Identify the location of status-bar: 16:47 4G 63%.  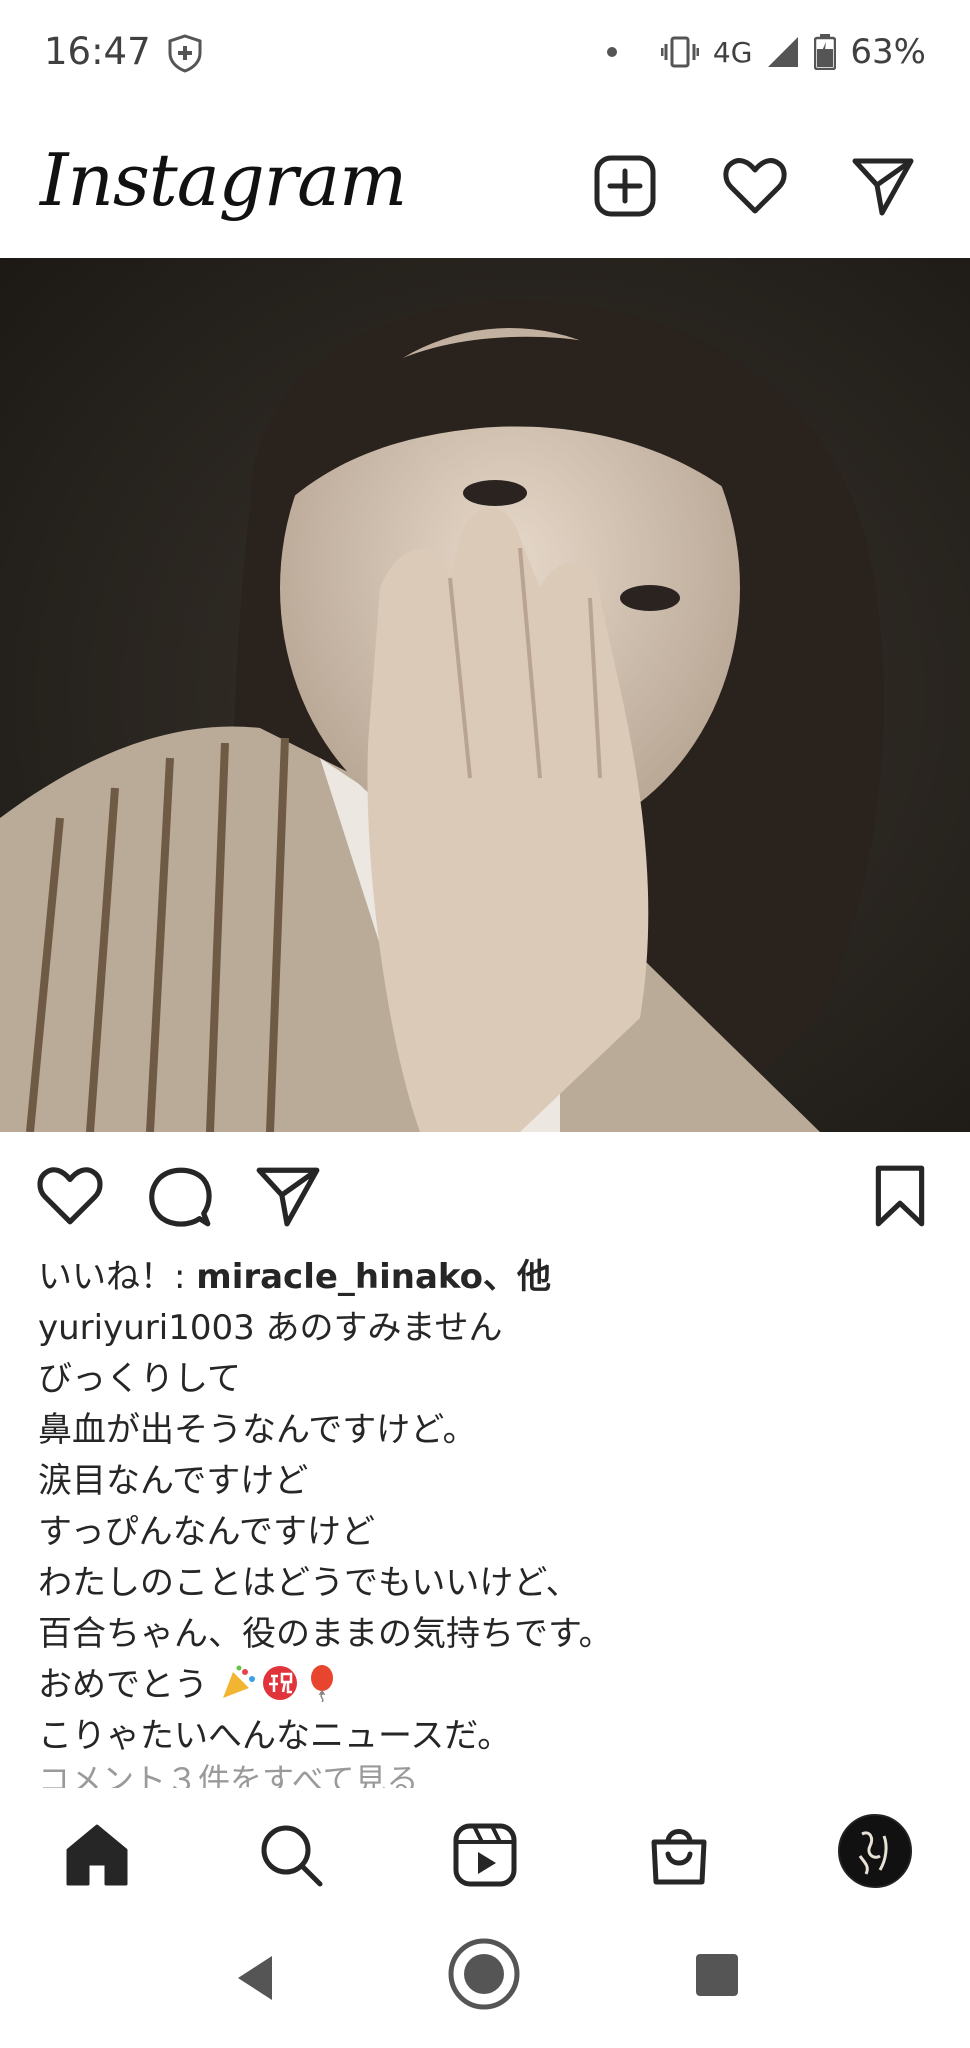
(485, 54).